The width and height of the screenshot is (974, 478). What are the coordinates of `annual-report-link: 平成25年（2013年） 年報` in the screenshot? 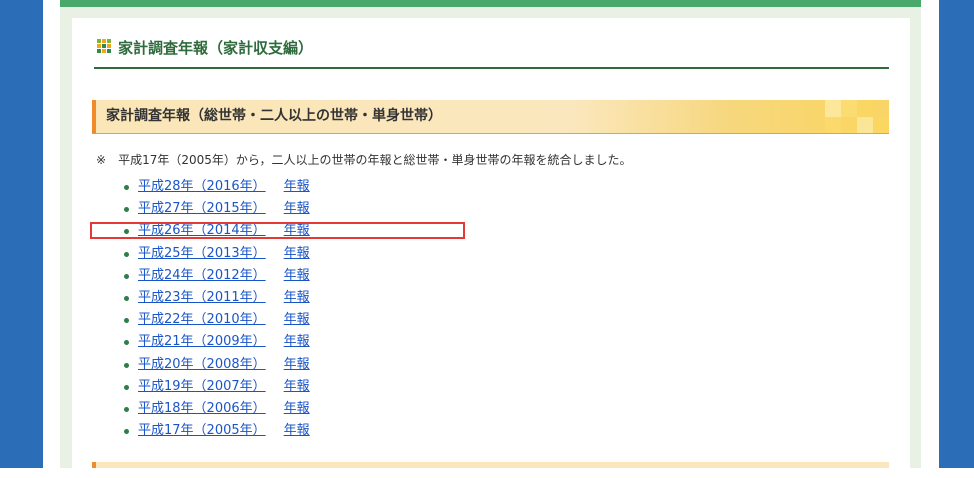 It's located at (224, 253).